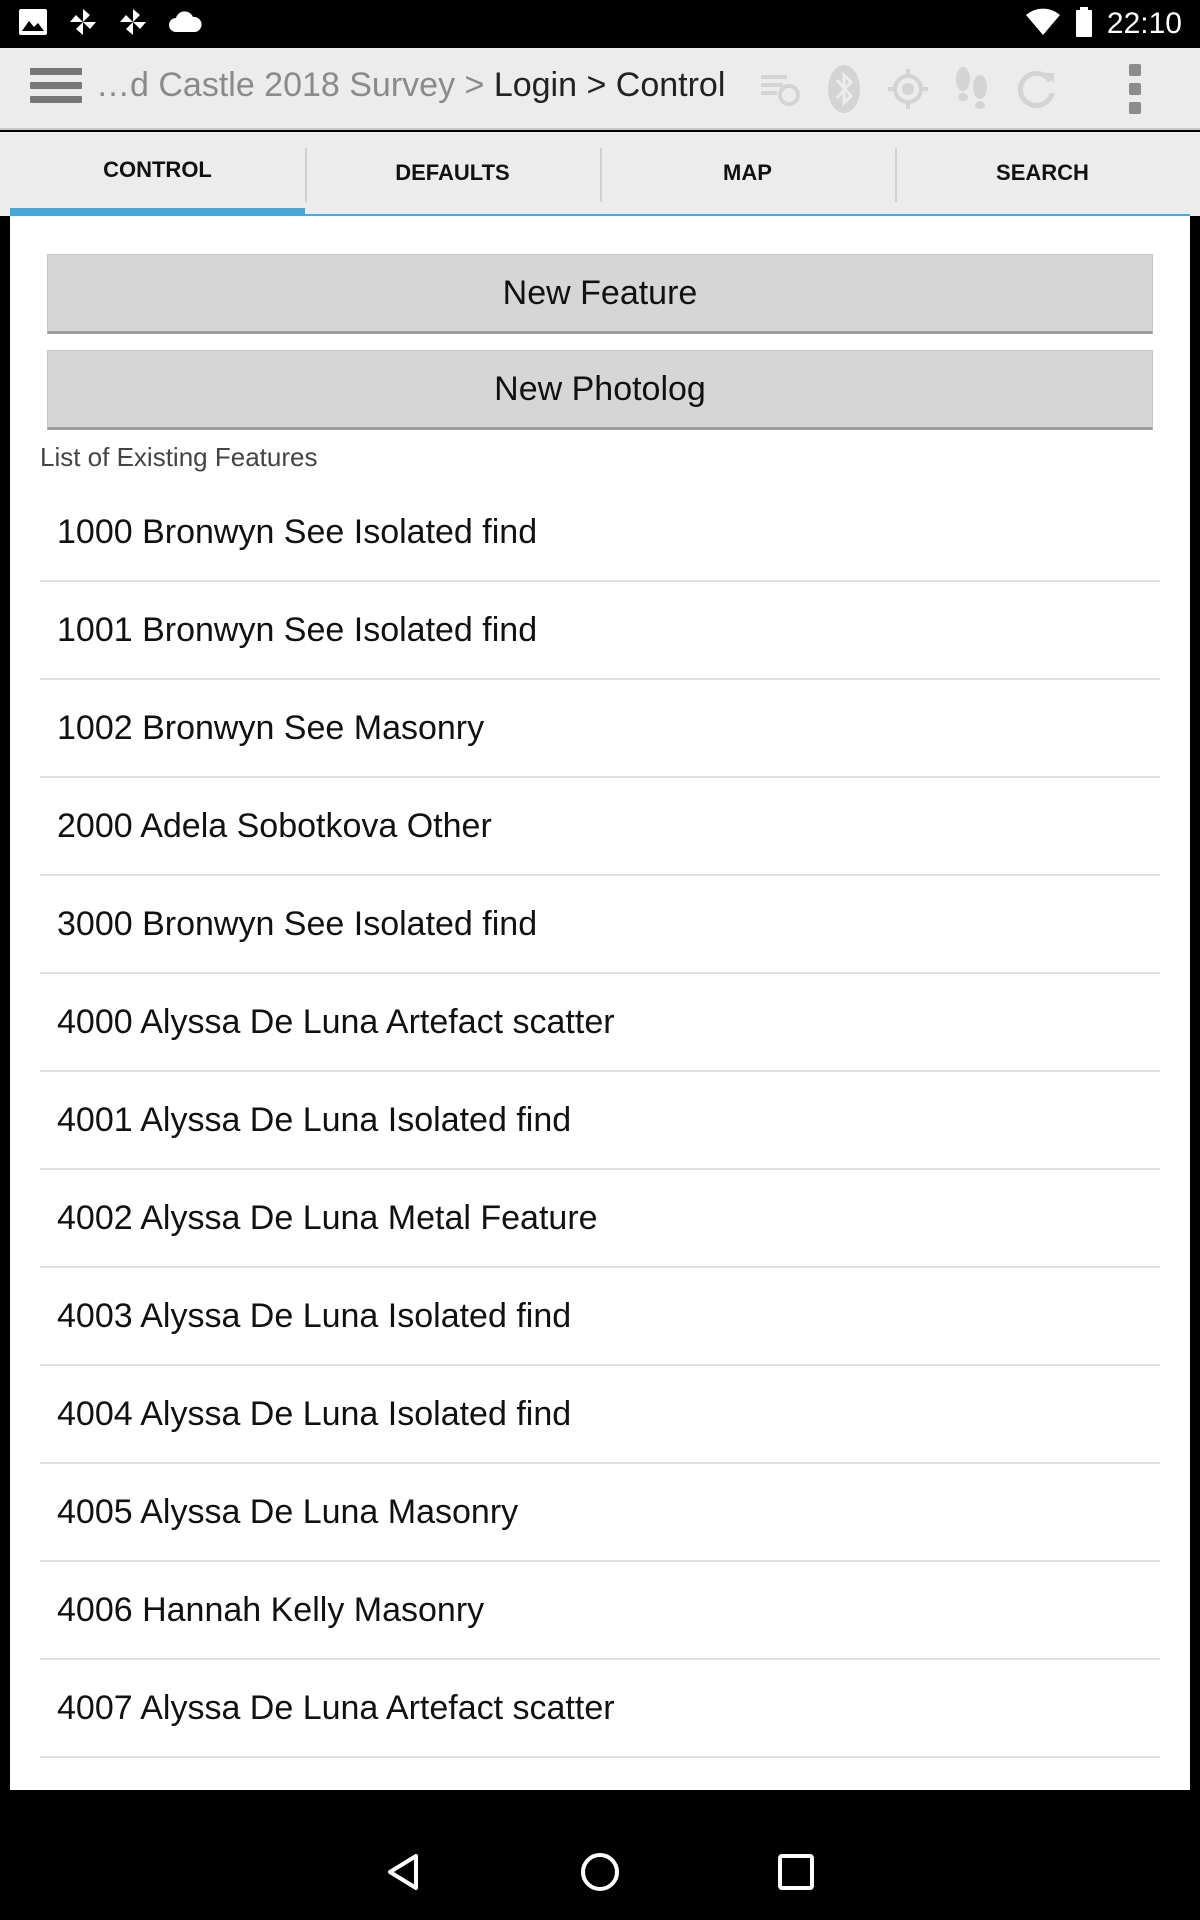  Describe the element at coordinates (1084, 24) in the screenshot. I see `battery-icon` at that location.